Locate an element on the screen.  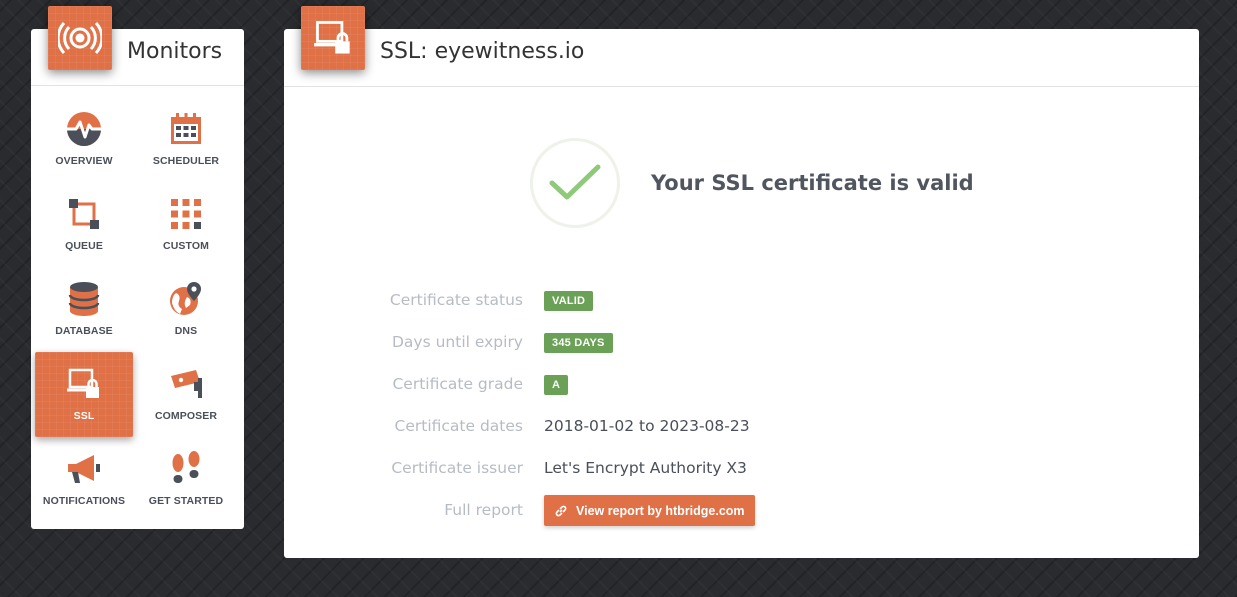
detail-label: Full report is located at coordinates (483, 510).